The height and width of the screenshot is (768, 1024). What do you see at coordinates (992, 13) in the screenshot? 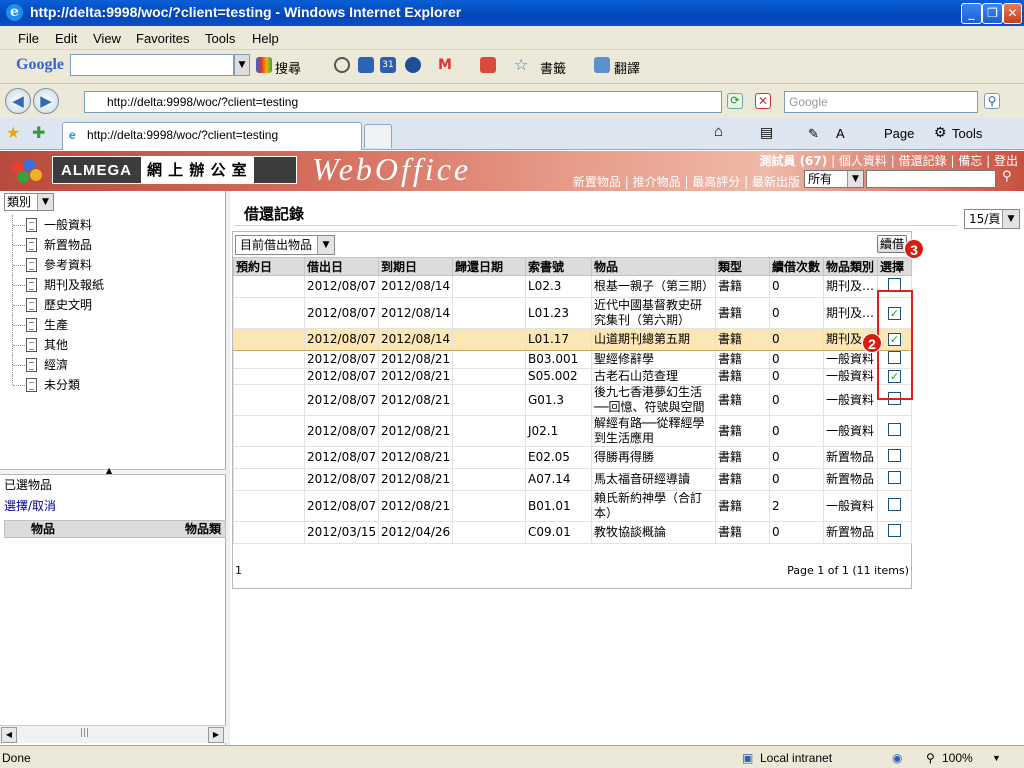
I see `maximize-button: ❐` at bounding box center [992, 13].